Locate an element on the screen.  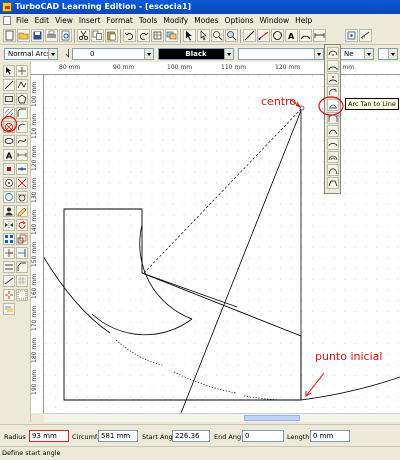
polyline-tool-icon is located at coordinates (22, 85).